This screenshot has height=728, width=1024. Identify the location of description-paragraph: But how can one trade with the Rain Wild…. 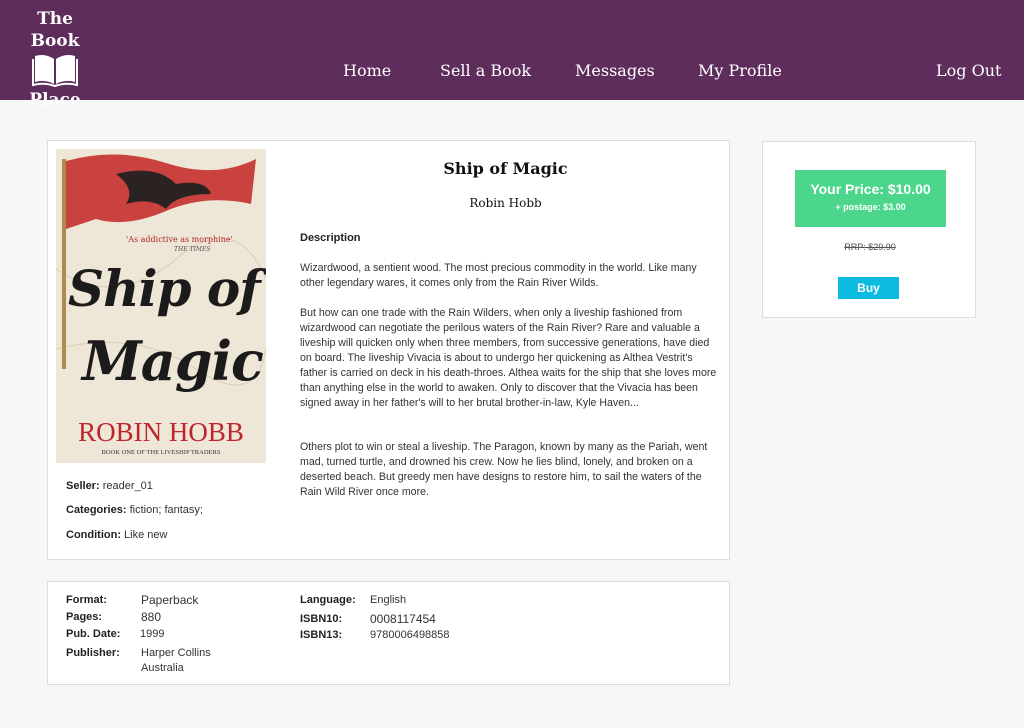
(508, 358).